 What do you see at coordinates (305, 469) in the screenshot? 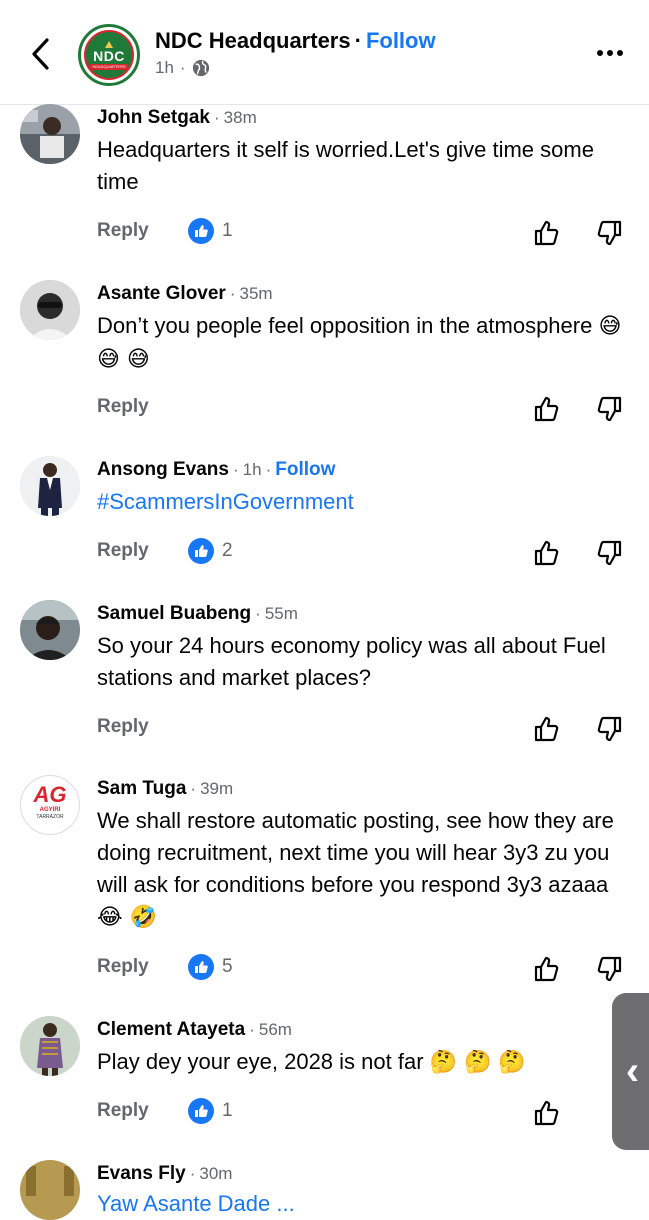
I see `follow-user-button: Follow` at bounding box center [305, 469].